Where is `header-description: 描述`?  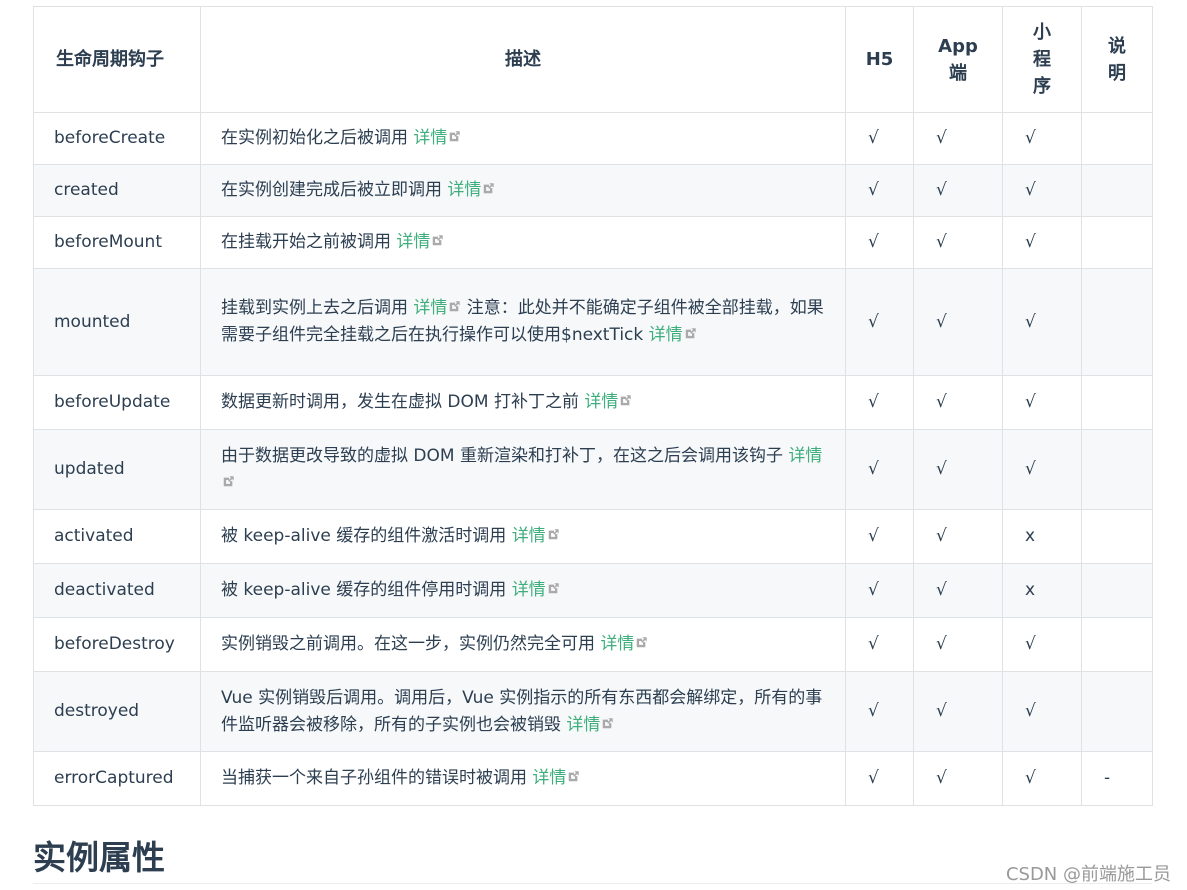 header-description: 描述 is located at coordinates (523, 59).